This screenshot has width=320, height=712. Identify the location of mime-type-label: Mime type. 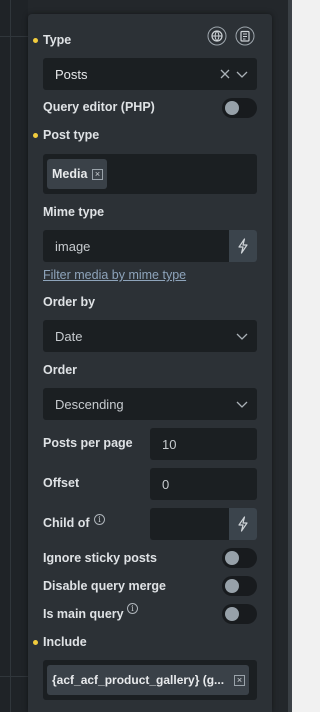
(74, 212).